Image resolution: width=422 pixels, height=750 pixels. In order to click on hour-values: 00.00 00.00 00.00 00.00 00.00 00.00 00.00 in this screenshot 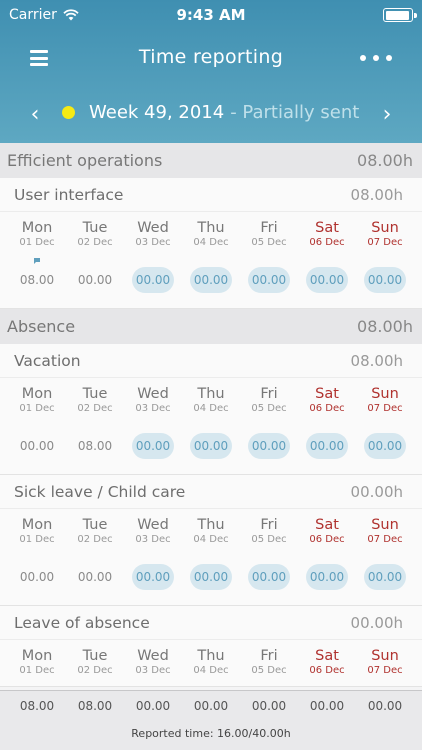, I will do `click(211, 584)`.